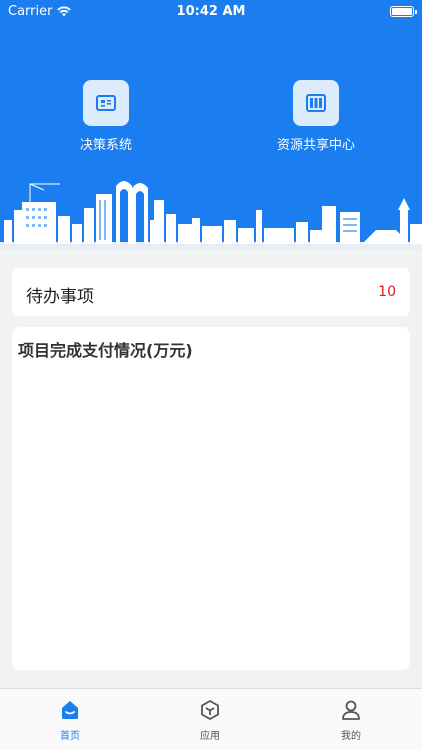 The height and width of the screenshot is (750, 422). Describe the element at coordinates (210, 710) in the screenshot. I see `apps-icon` at that location.